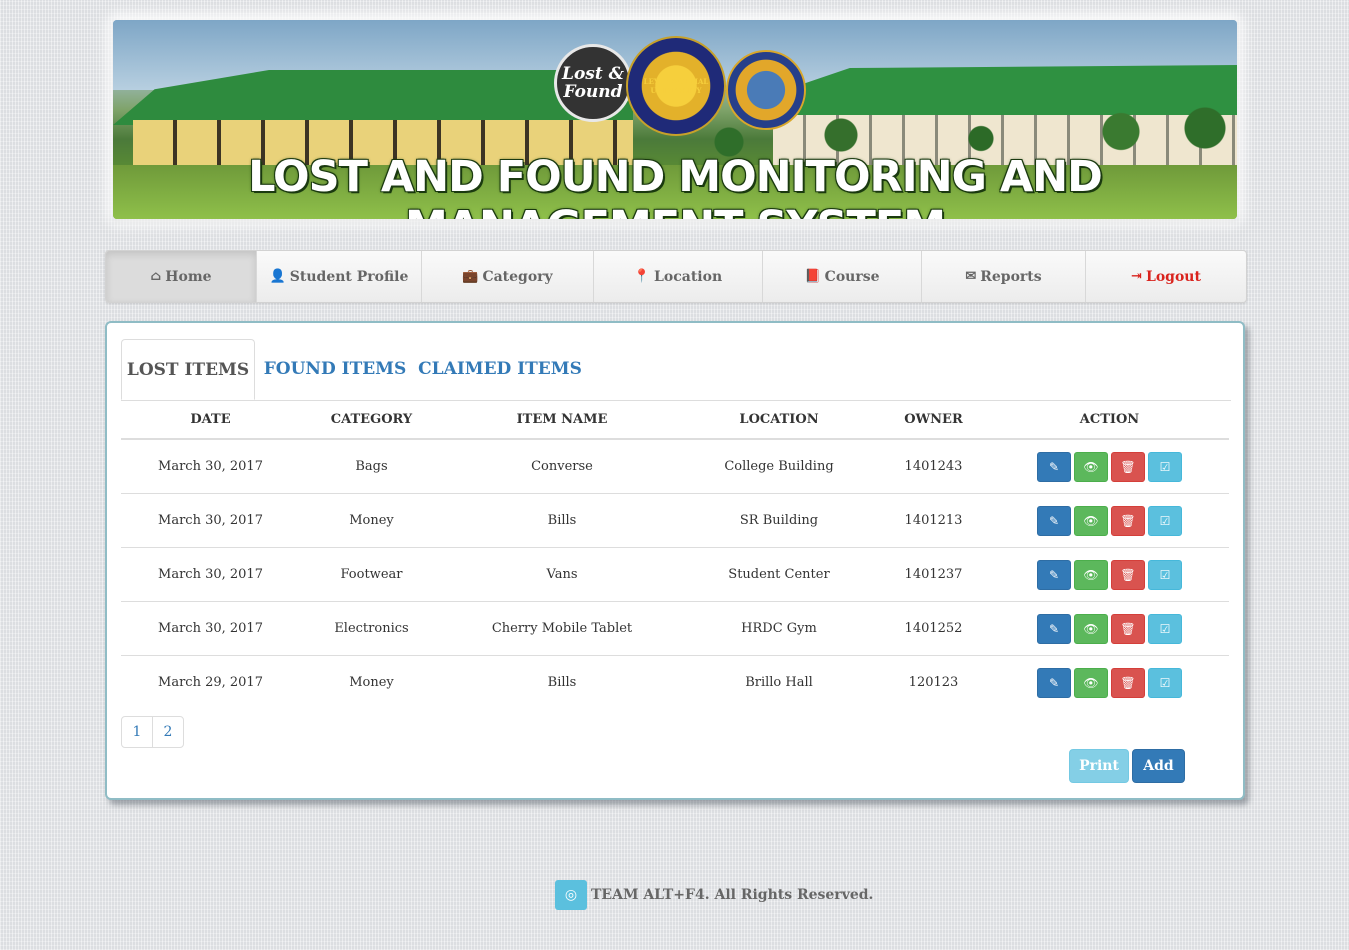 This screenshot has width=1349, height=950. What do you see at coordinates (371, 420) in the screenshot?
I see `column-header-category: CATEGORY` at bounding box center [371, 420].